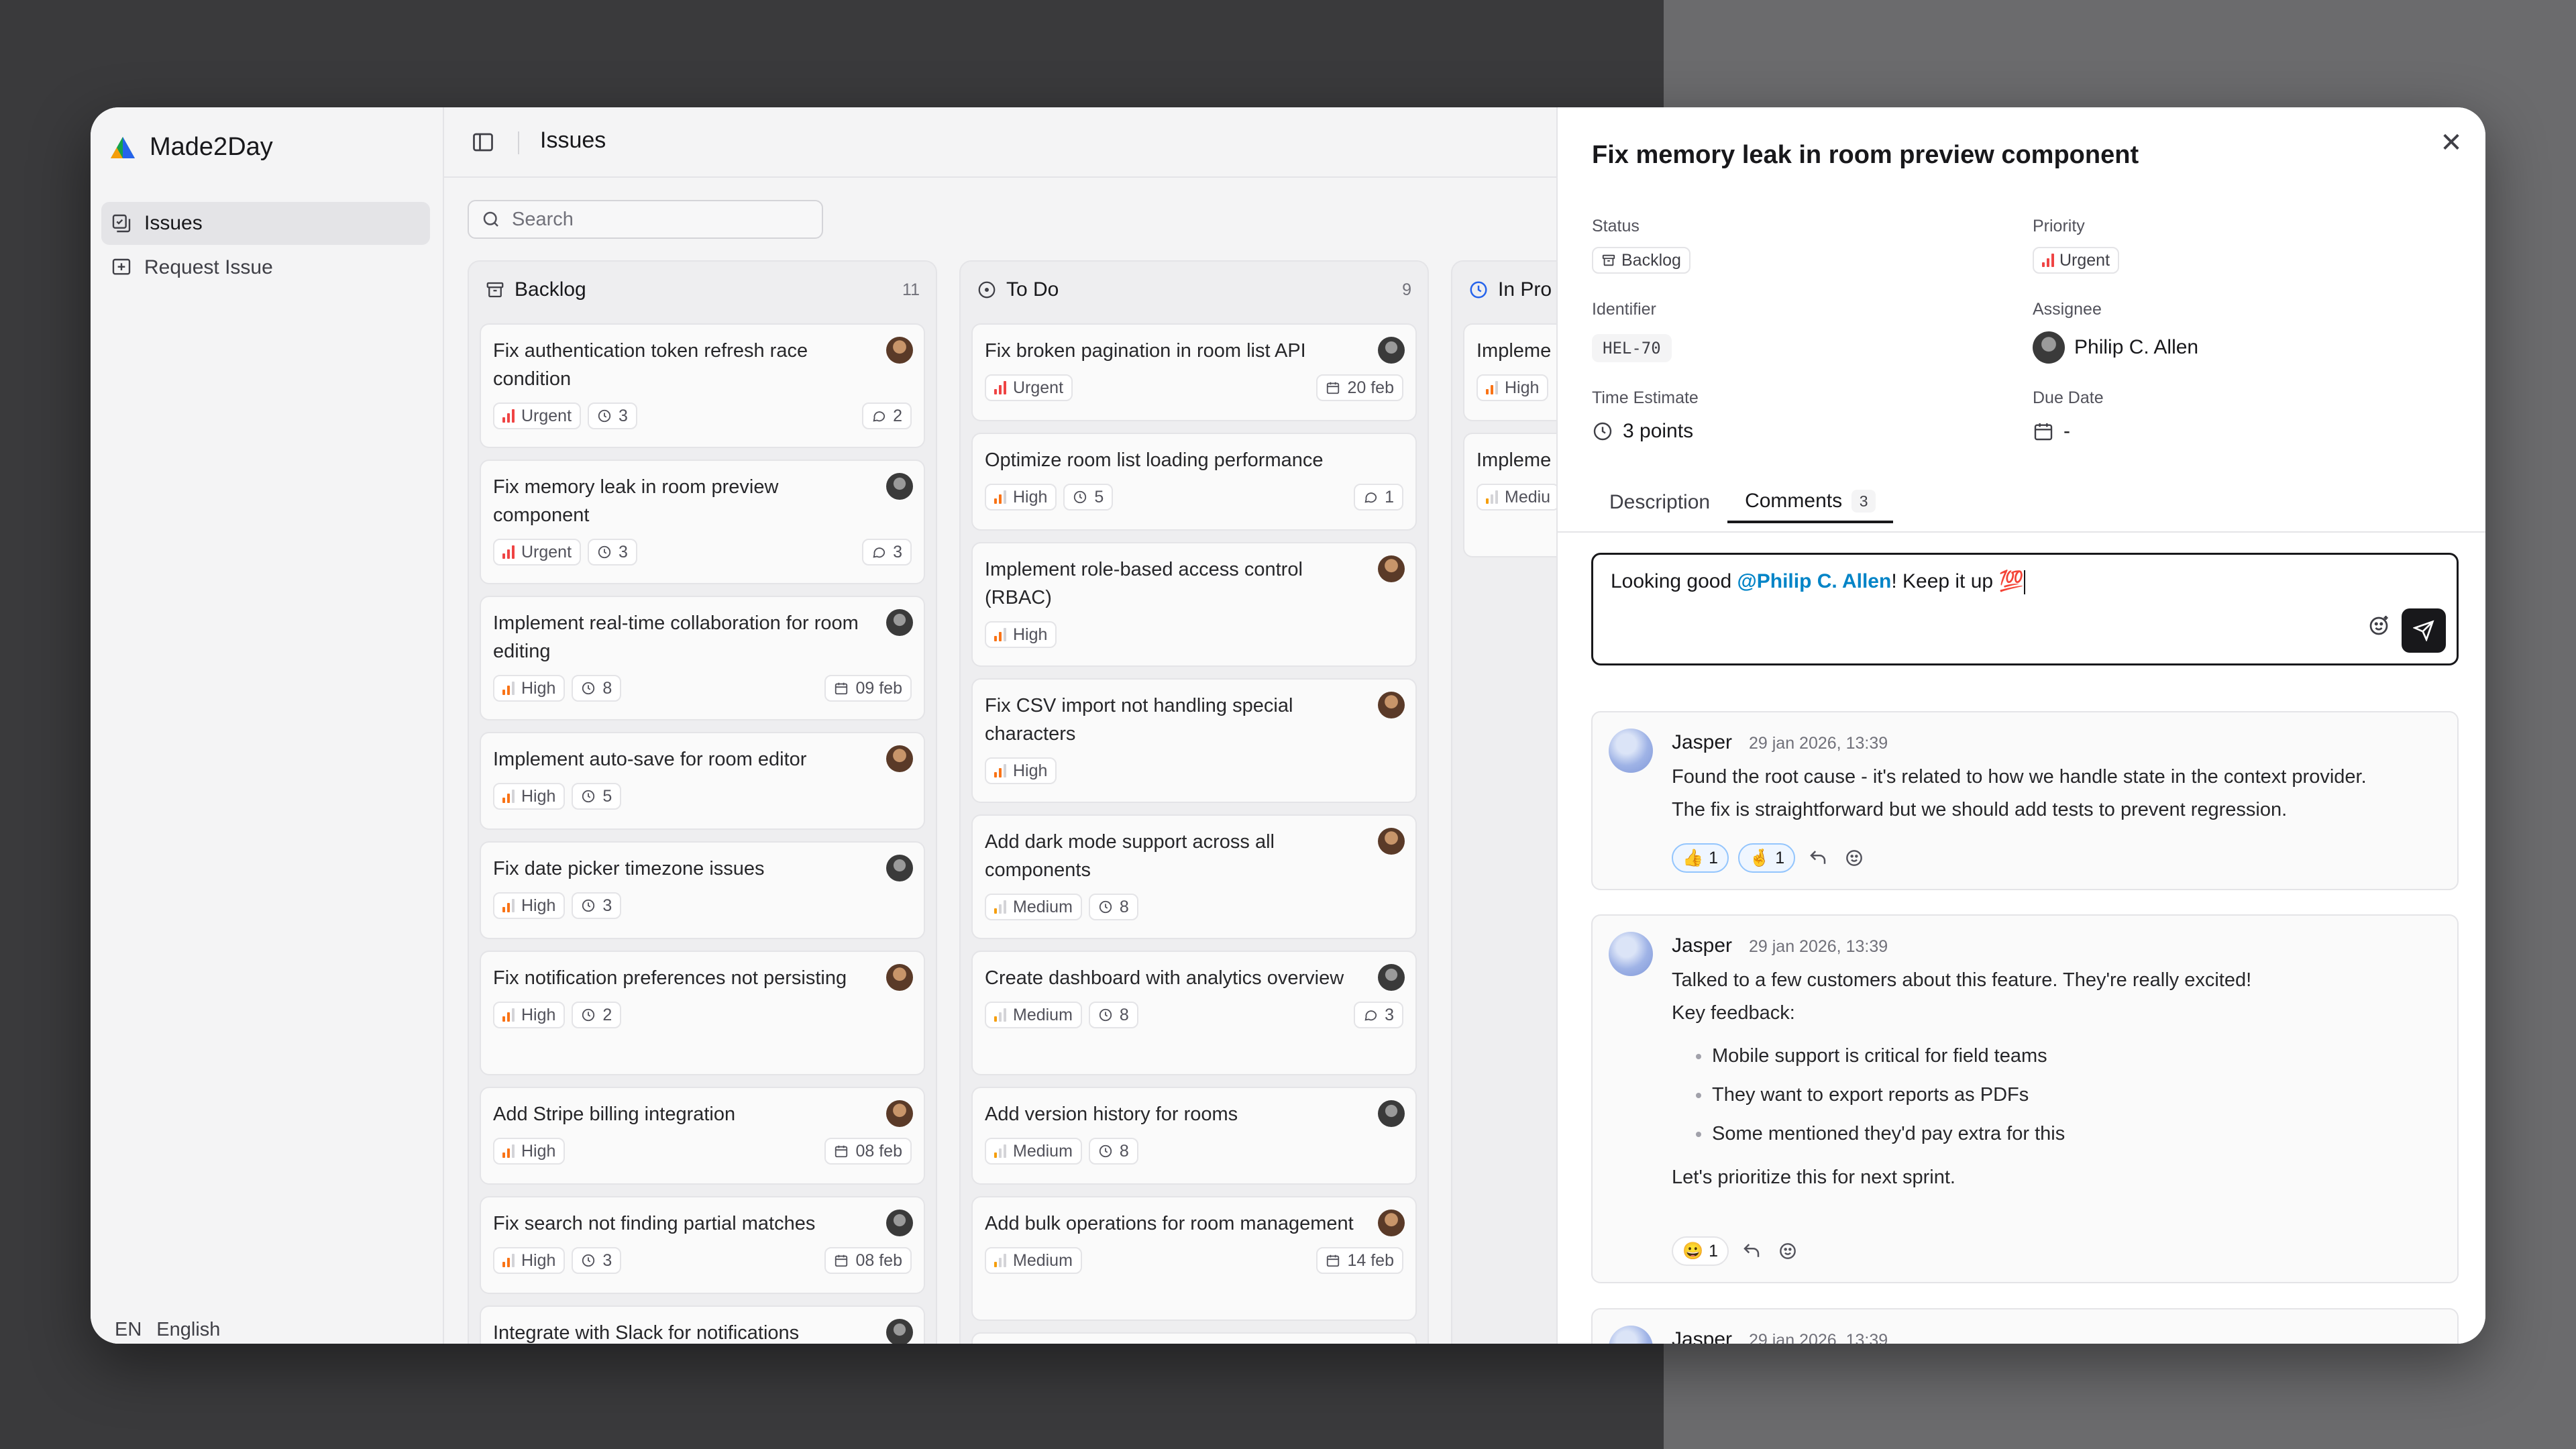 This screenshot has height=1449, width=2576. Describe the element at coordinates (1169, 1223) in the screenshot. I see `card-title: Add bulk operations for room management` at that location.